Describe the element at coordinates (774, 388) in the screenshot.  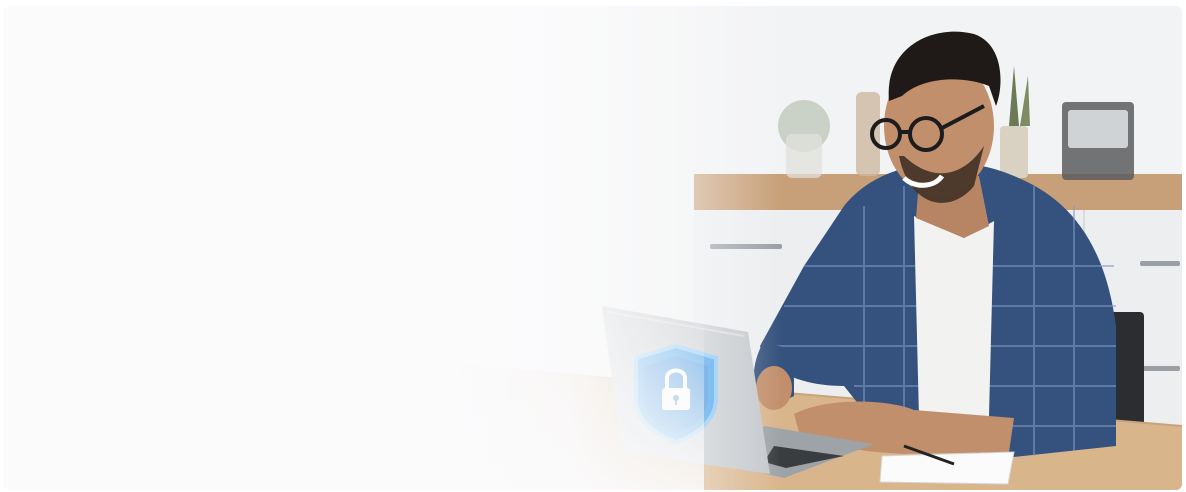
I see `person-left-hand` at that location.